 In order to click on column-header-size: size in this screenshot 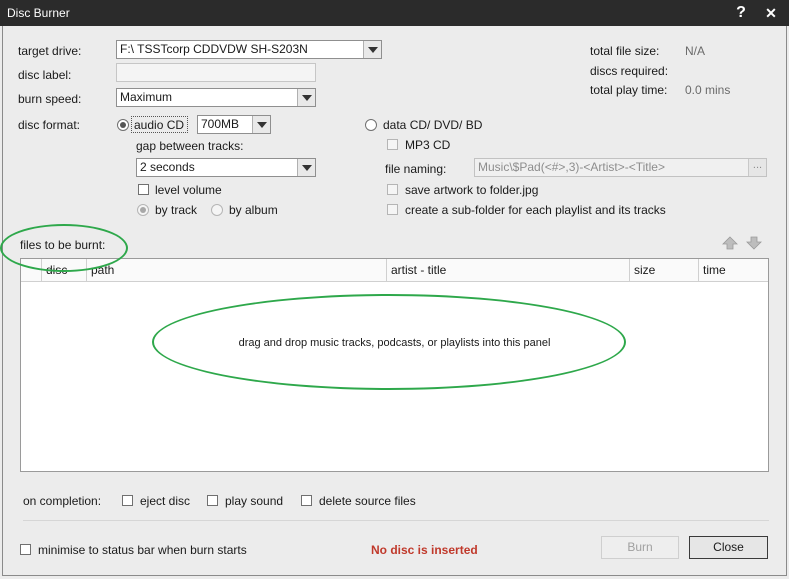, I will do `click(663, 270)`.